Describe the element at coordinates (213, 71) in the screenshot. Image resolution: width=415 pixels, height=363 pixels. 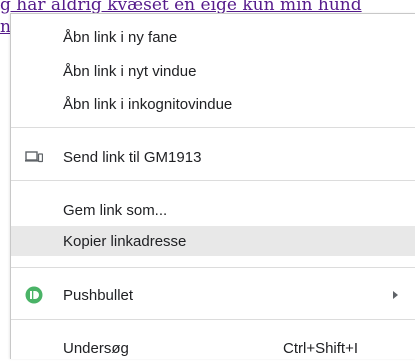
I see `menu-item-open-new-window: Åbn link i nyt vindue` at that location.